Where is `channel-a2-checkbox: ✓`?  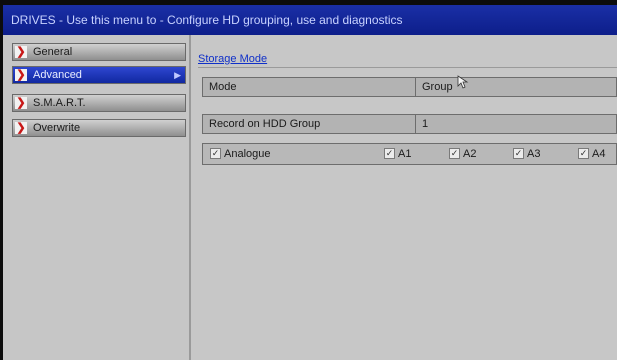 channel-a2-checkbox: ✓ is located at coordinates (454, 153).